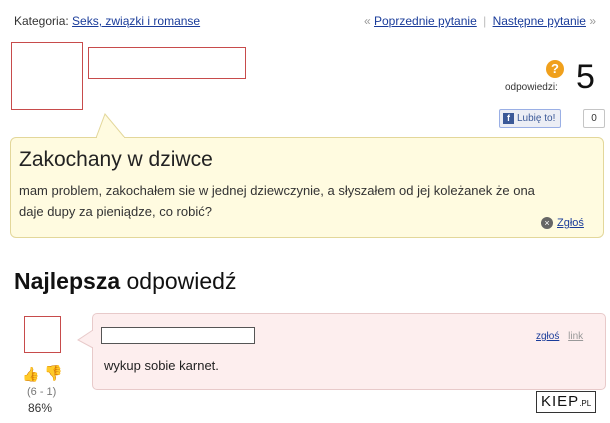 Image resolution: width=610 pixels, height=423 pixels. What do you see at coordinates (161, 365) in the screenshot?
I see `best-answer-text: wykup sobie karnet.` at bounding box center [161, 365].